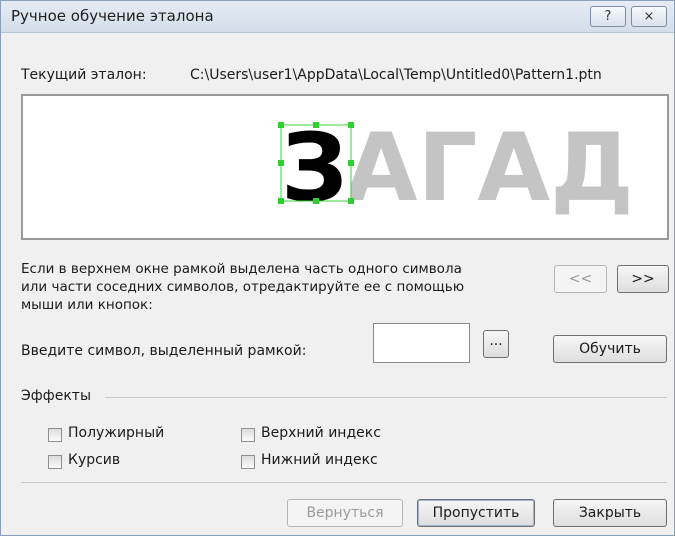 The width and height of the screenshot is (675, 536). I want to click on help-button: ?, so click(608, 16).